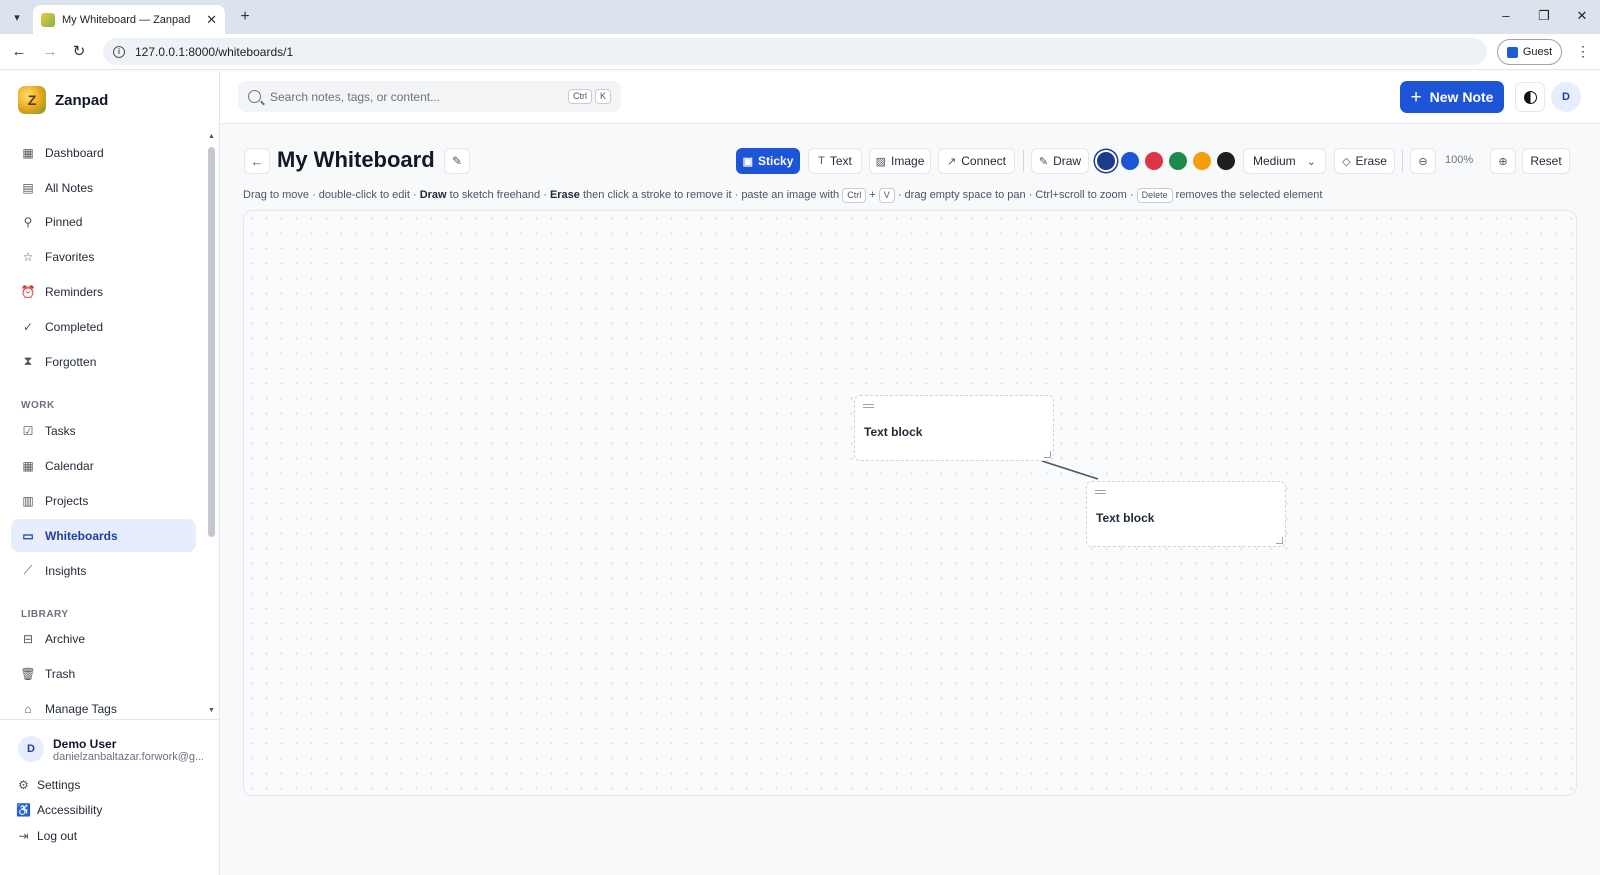  I want to click on minimize-icon: –, so click(1506, 15).